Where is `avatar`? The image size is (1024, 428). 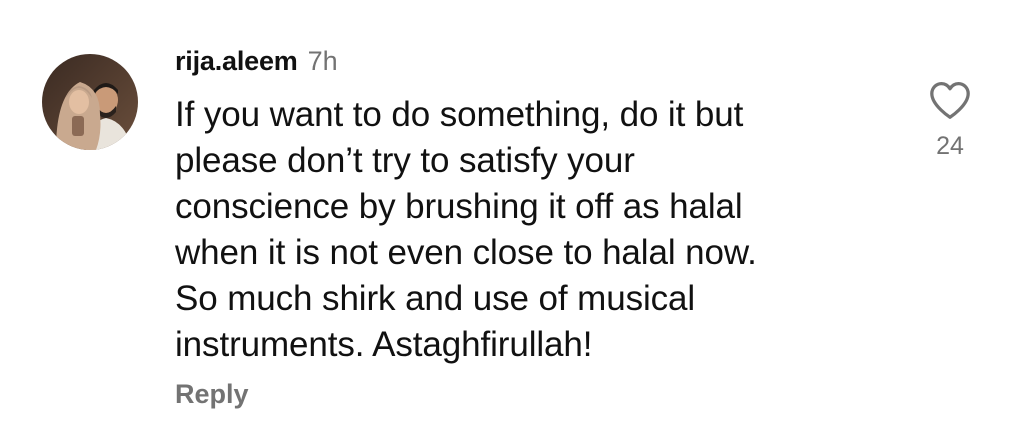 avatar is located at coordinates (90, 102).